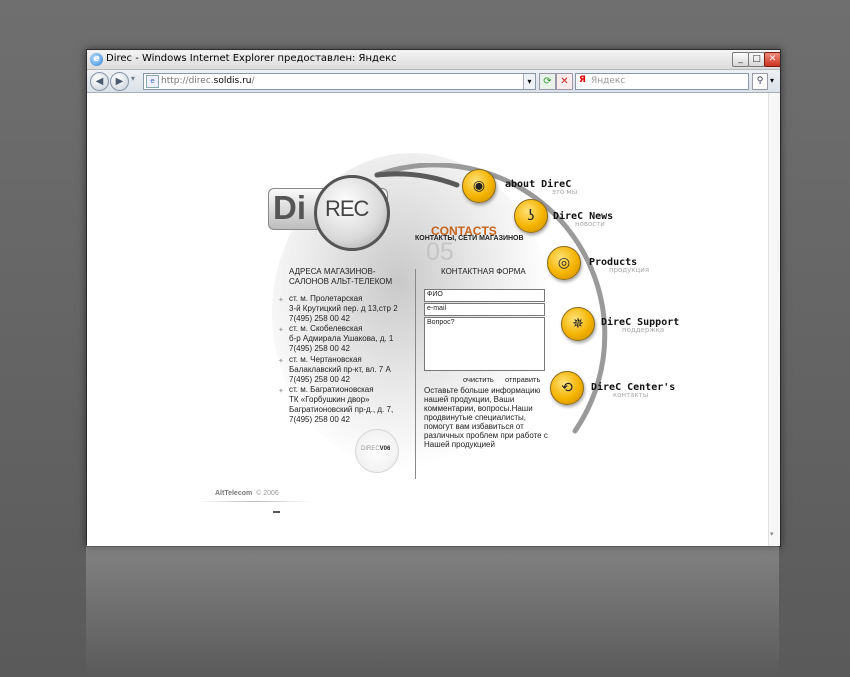 The height and width of the screenshot is (677, 850). I want to click on forward-arrow-icon: ▶, so click(119, 81).